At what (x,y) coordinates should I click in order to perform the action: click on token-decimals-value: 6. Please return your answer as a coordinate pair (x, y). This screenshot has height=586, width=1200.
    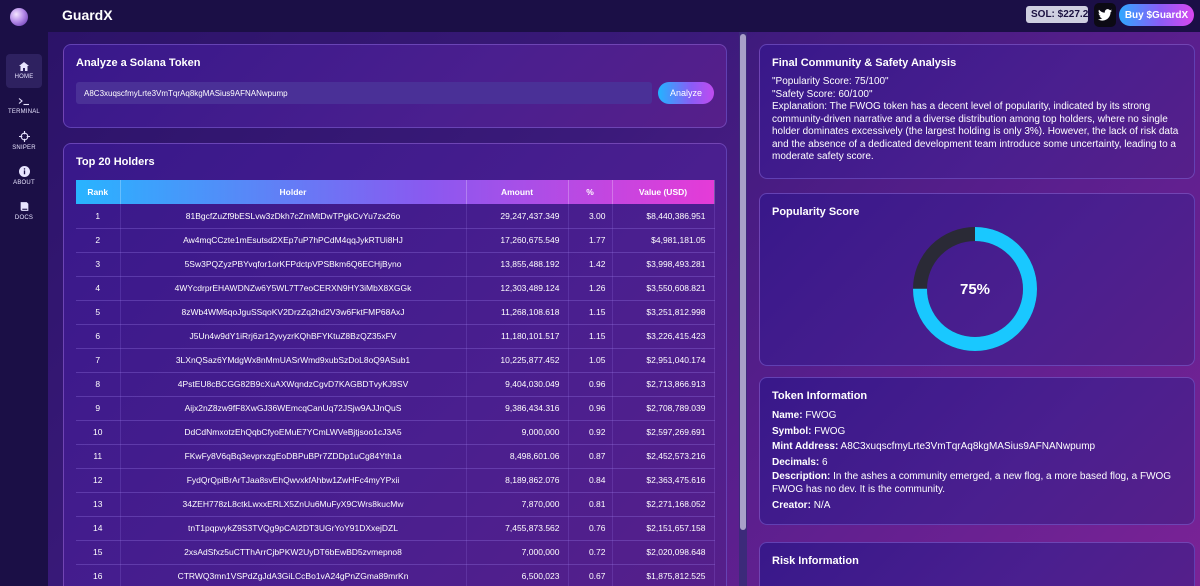
    Looking at the image, I should click on (825, 462).